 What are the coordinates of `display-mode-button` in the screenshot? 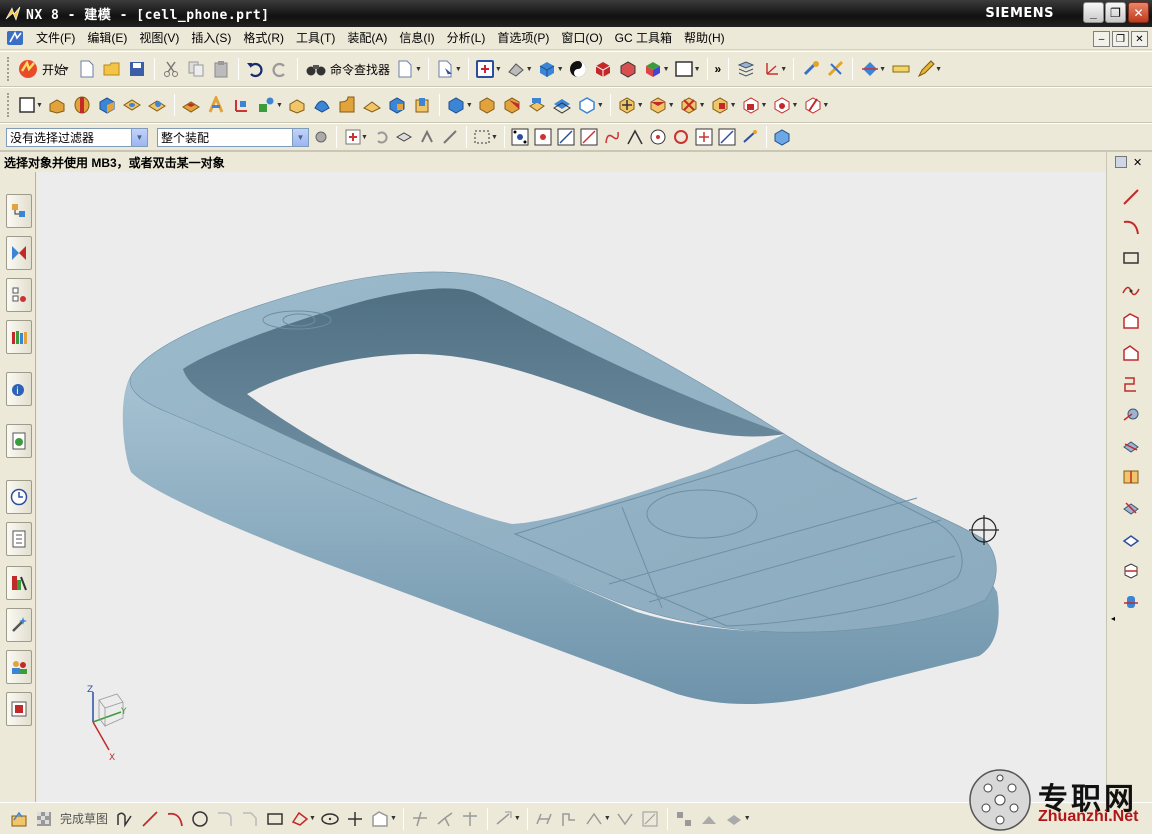 It's located at (578, 69).